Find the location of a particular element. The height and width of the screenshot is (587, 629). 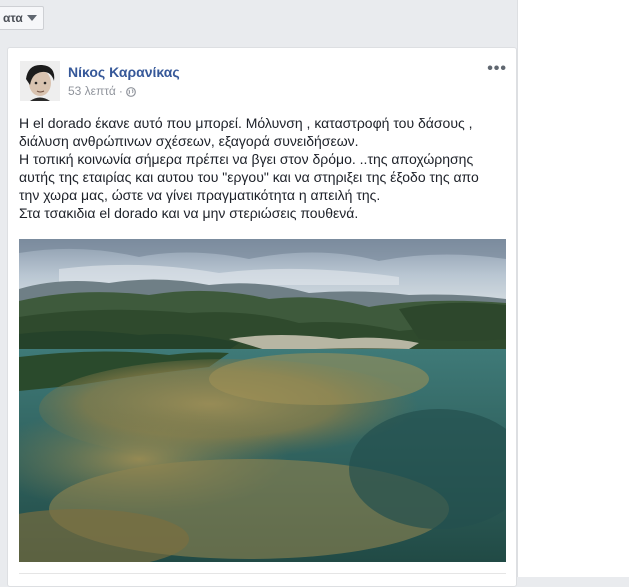

feed-filter-dropdown: ατα is located at coordinates (22, 18).